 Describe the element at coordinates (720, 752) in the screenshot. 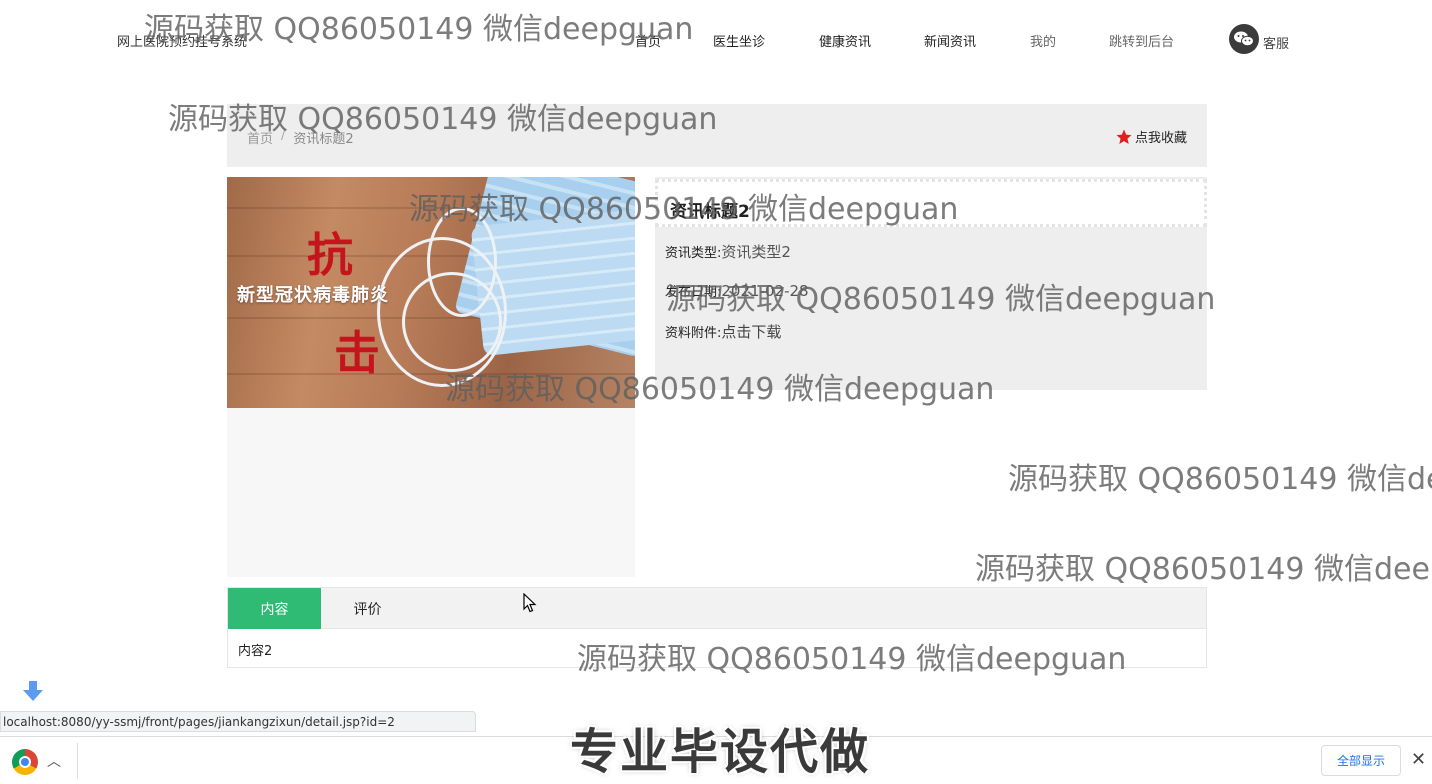

I see `promo-overlay-text: 专业毕设代做` at that location.